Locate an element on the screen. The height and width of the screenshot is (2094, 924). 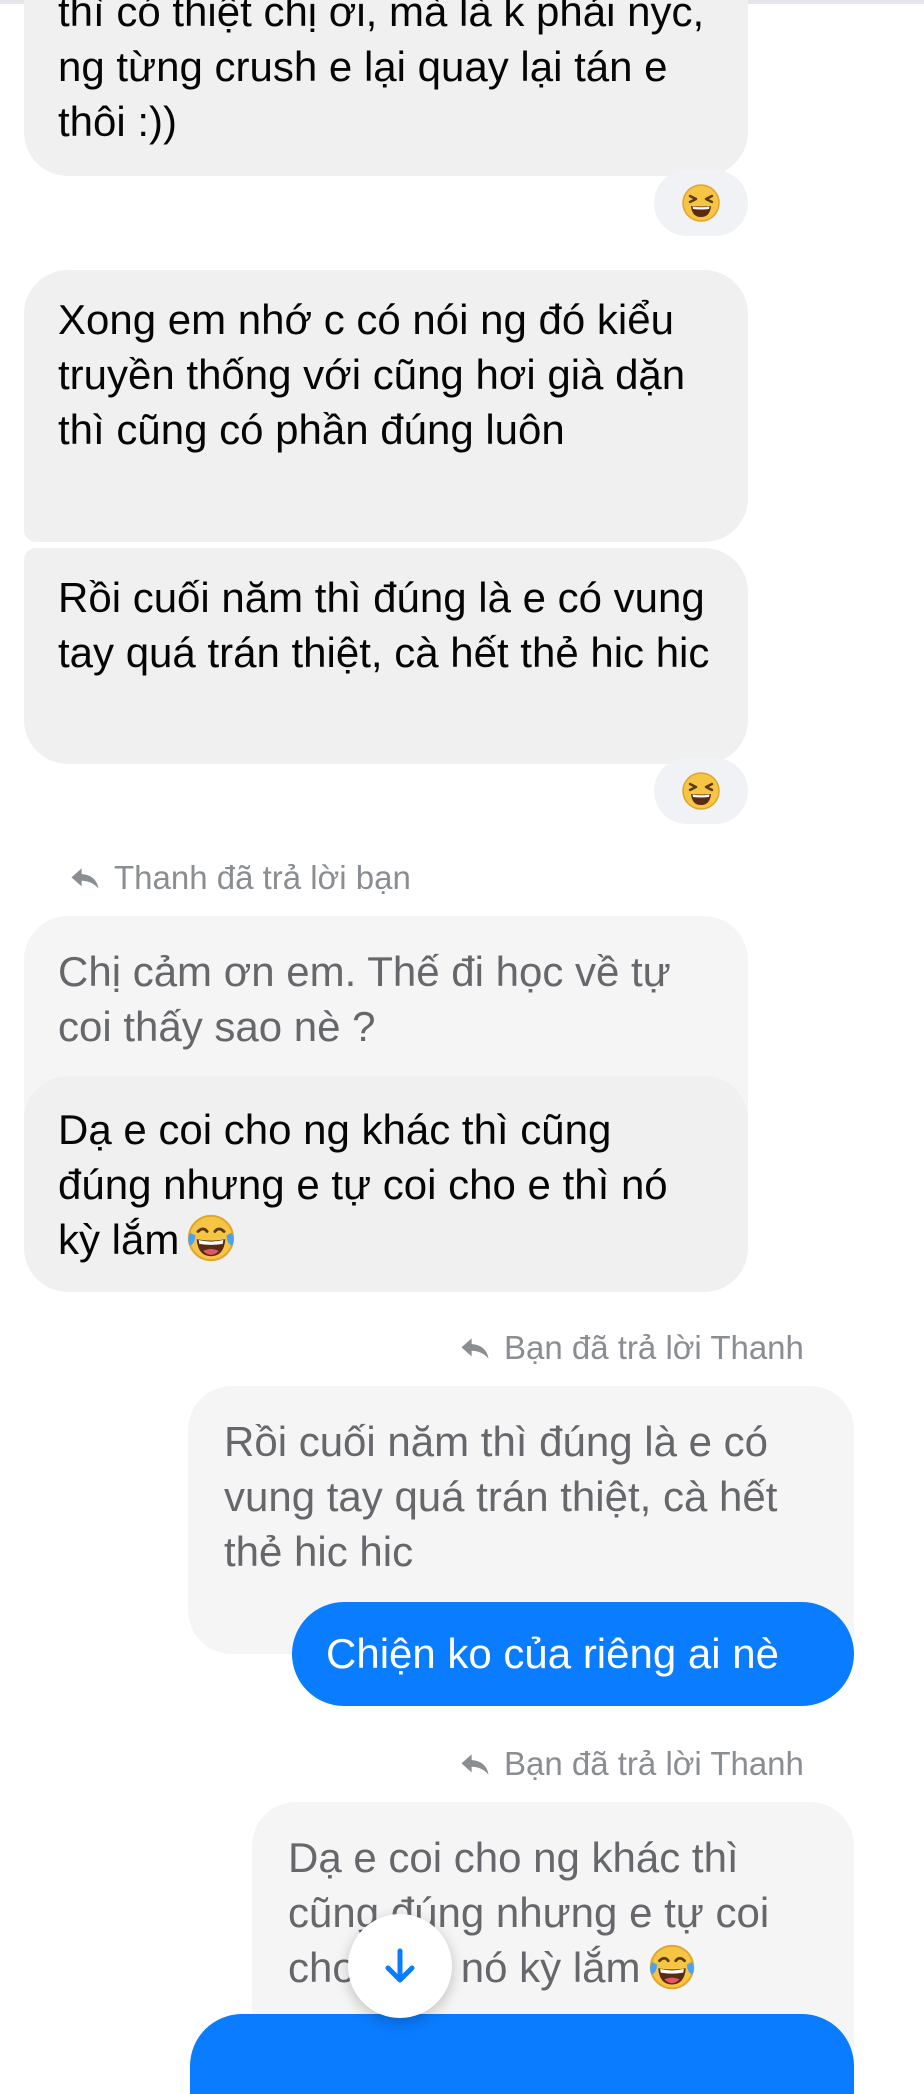
message-outgoing-1: Chiện ko của riêng ai nè is located at coordinates (573, 1654).